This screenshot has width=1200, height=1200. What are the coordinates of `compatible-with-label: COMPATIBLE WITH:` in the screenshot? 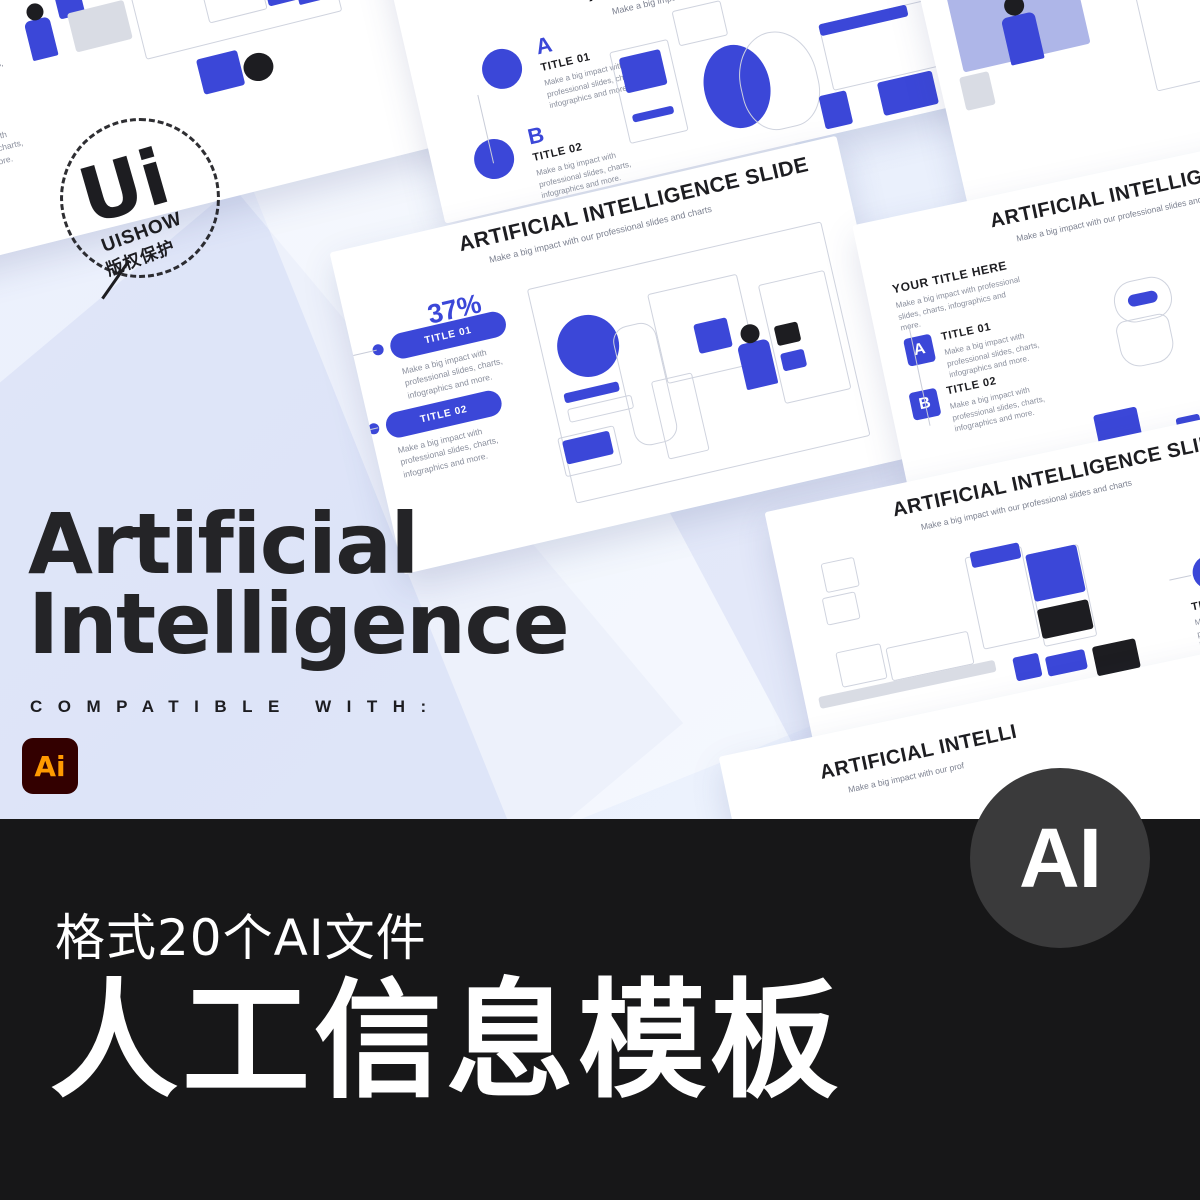 It's located at (236, 706).